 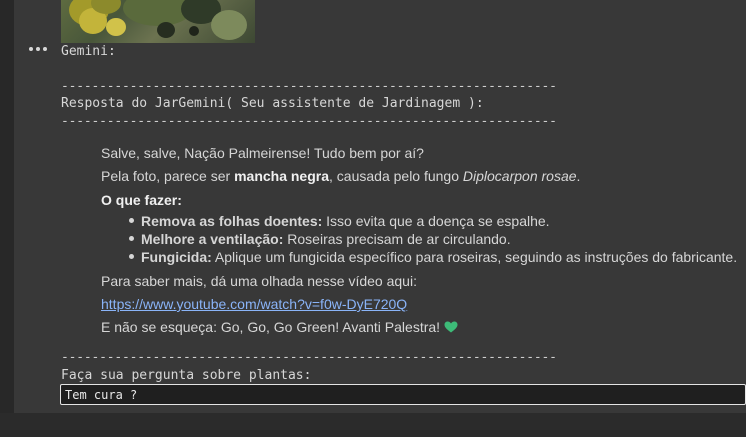 I want to click on tip-title: Fungicida:, so click(x=176, y=257).